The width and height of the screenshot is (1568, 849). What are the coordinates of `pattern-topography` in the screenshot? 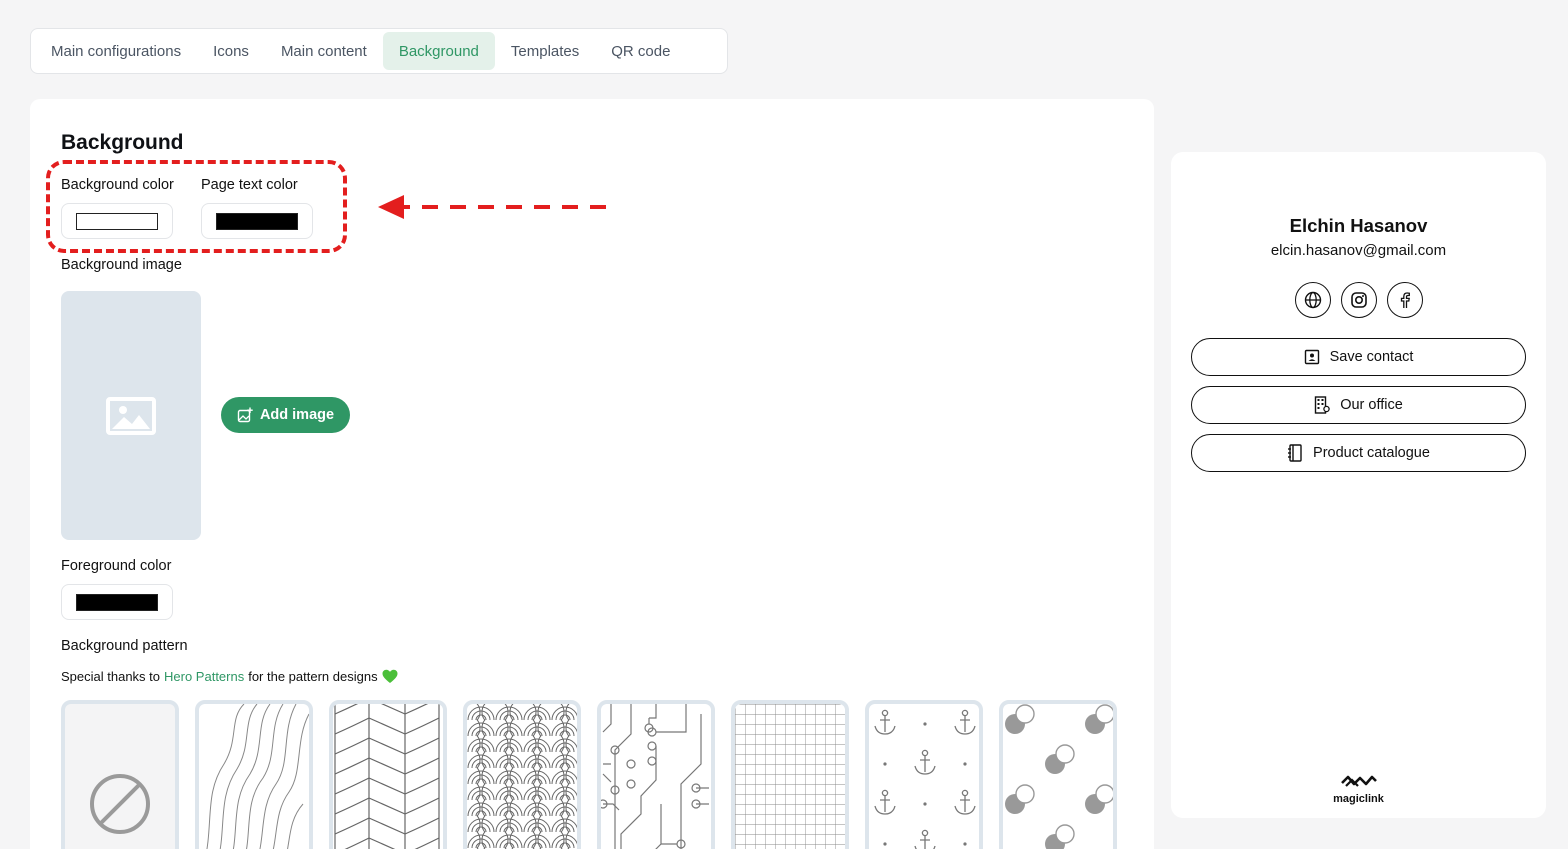 It's located at (254, 774).